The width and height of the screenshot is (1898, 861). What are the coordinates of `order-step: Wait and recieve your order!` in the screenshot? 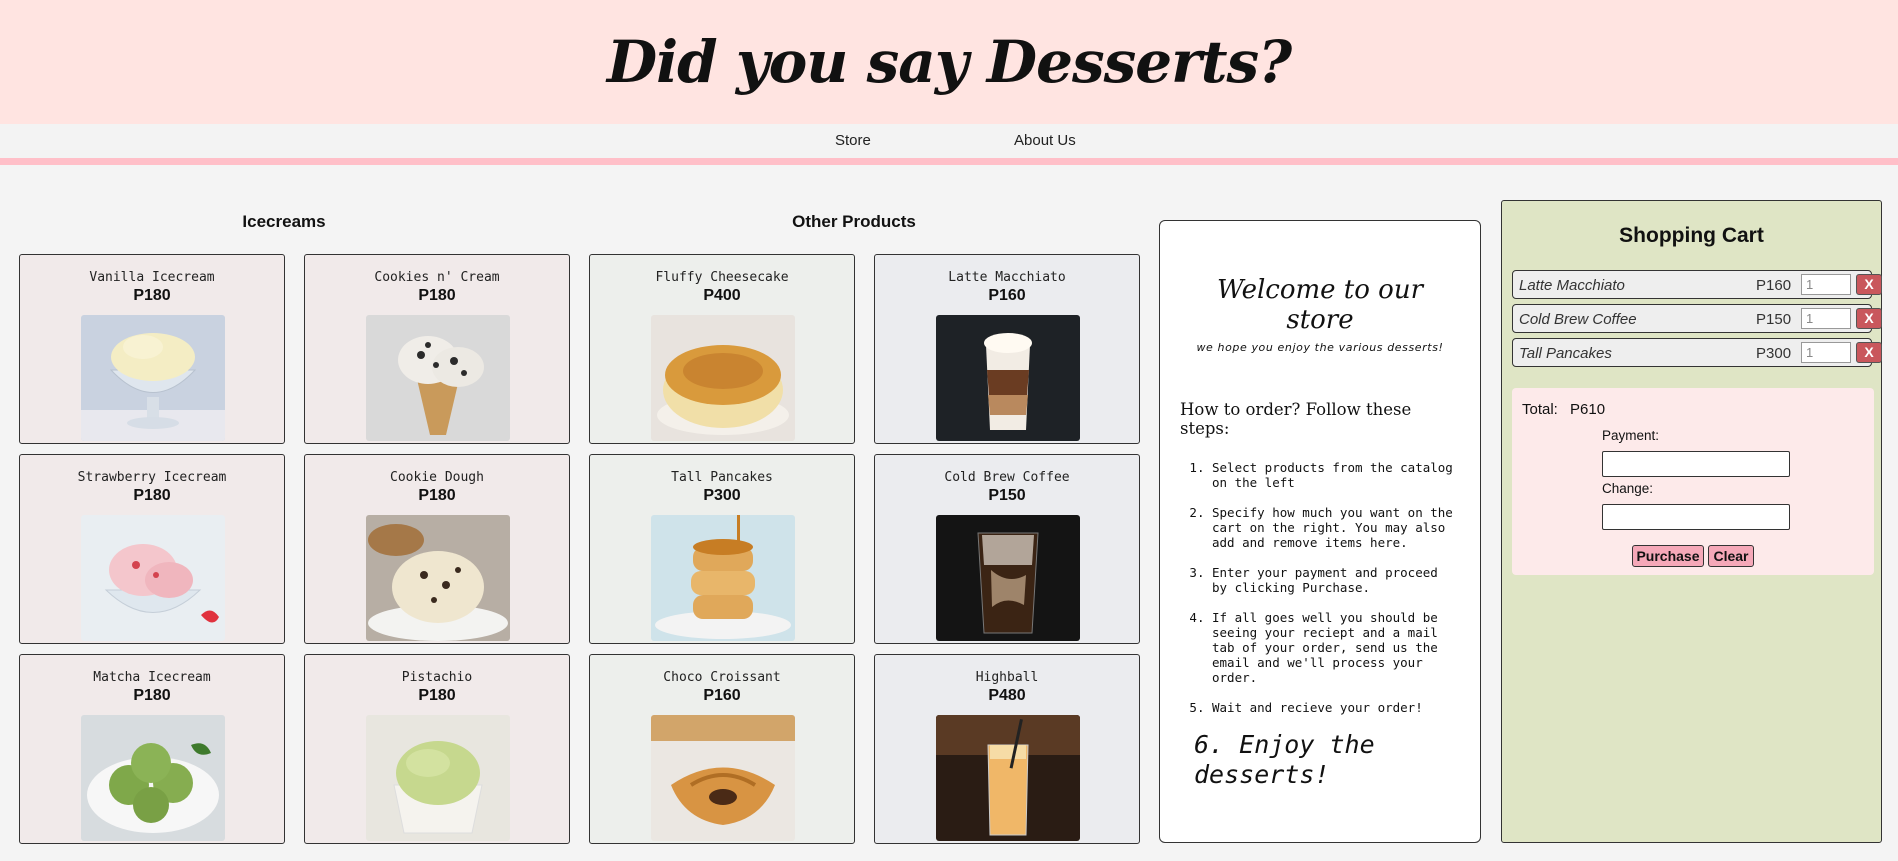 It's located at (1336, 707).